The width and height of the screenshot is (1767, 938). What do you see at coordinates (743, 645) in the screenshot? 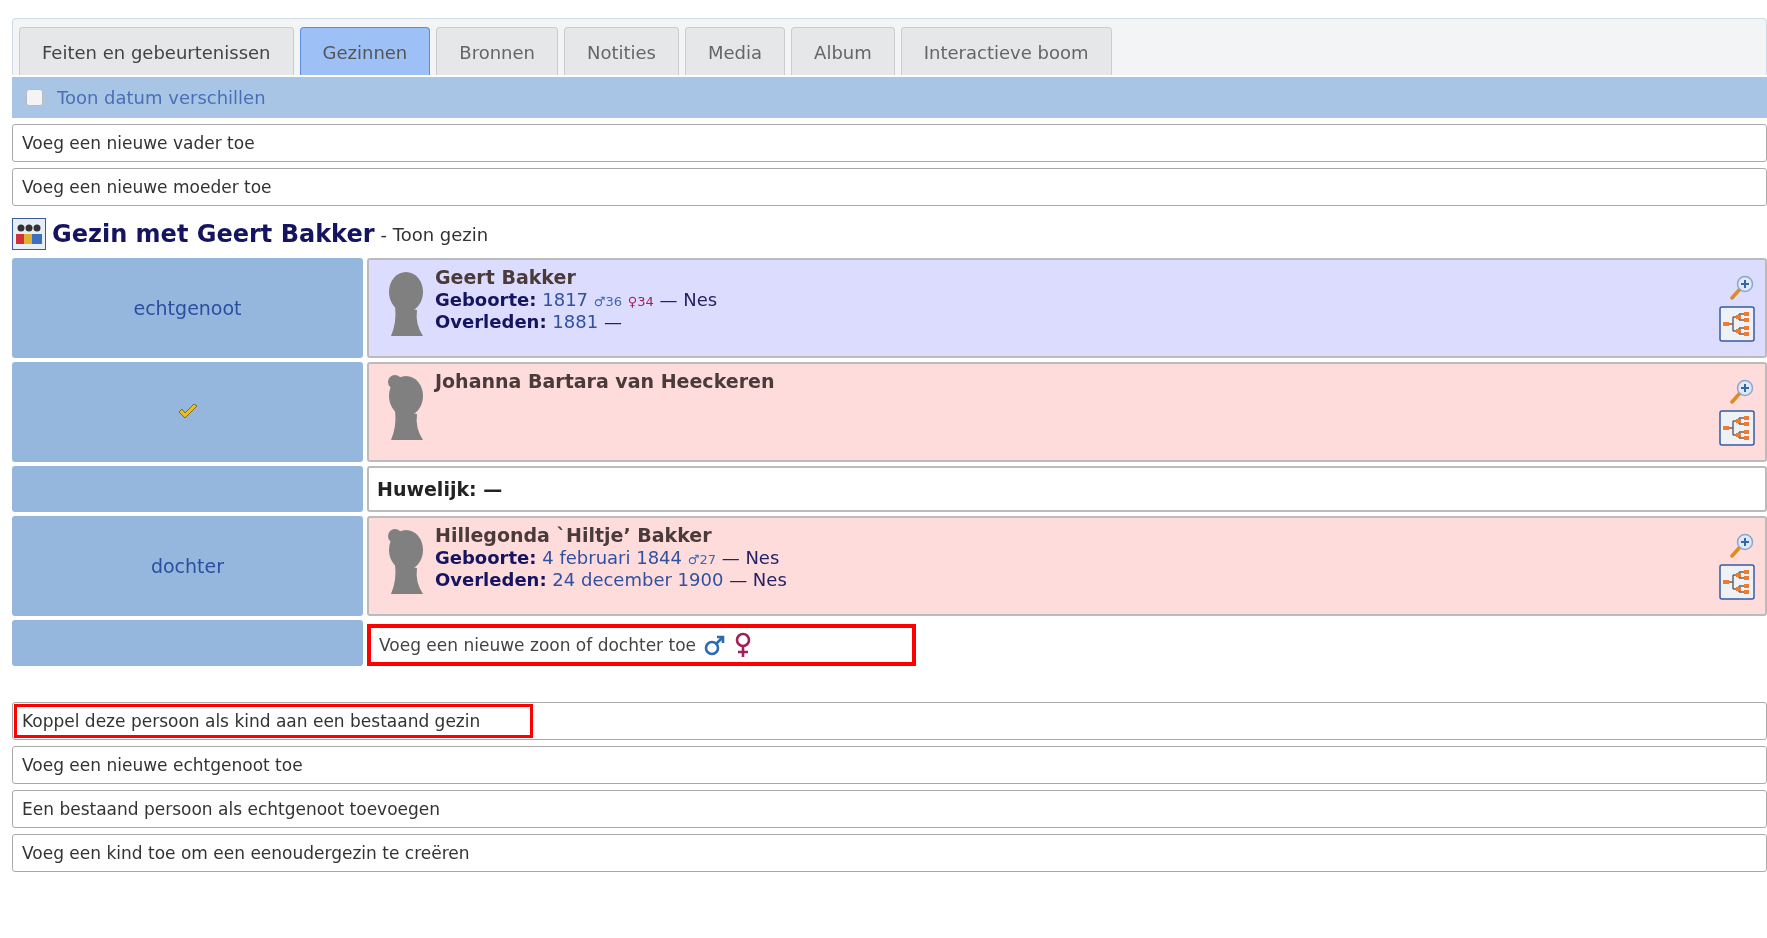
I see `female-symbol-icon` at bounding box center [743, 645].